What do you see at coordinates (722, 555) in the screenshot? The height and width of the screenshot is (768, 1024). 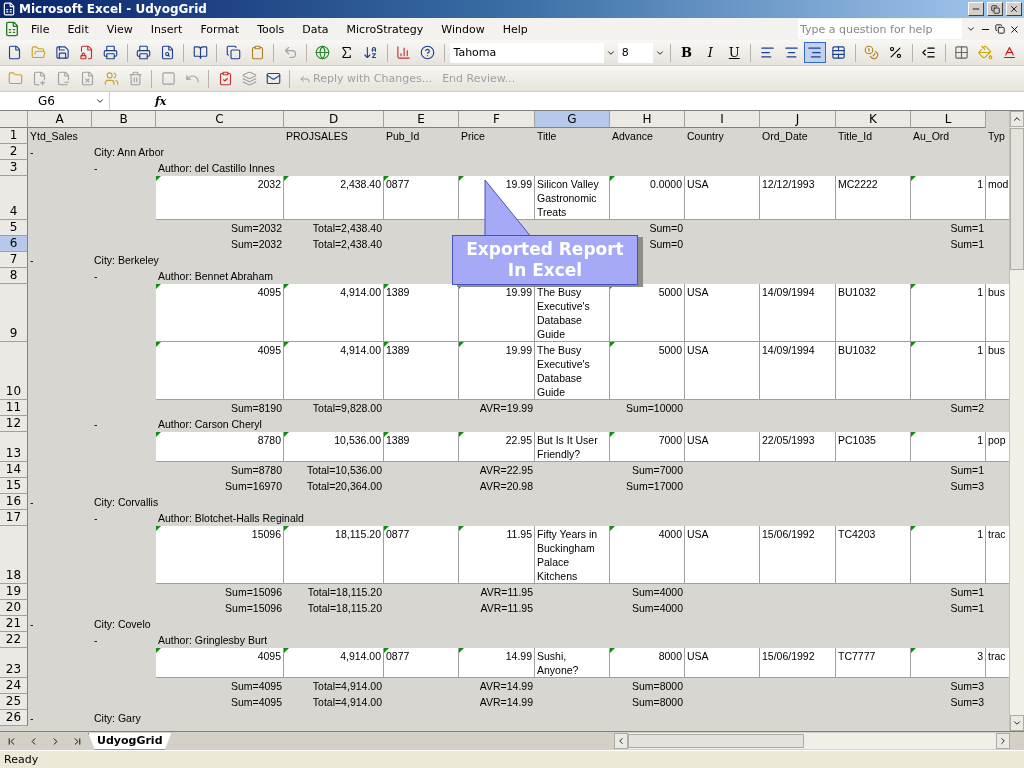 I see `table-cell: USA` at bounding box center [722, 555].